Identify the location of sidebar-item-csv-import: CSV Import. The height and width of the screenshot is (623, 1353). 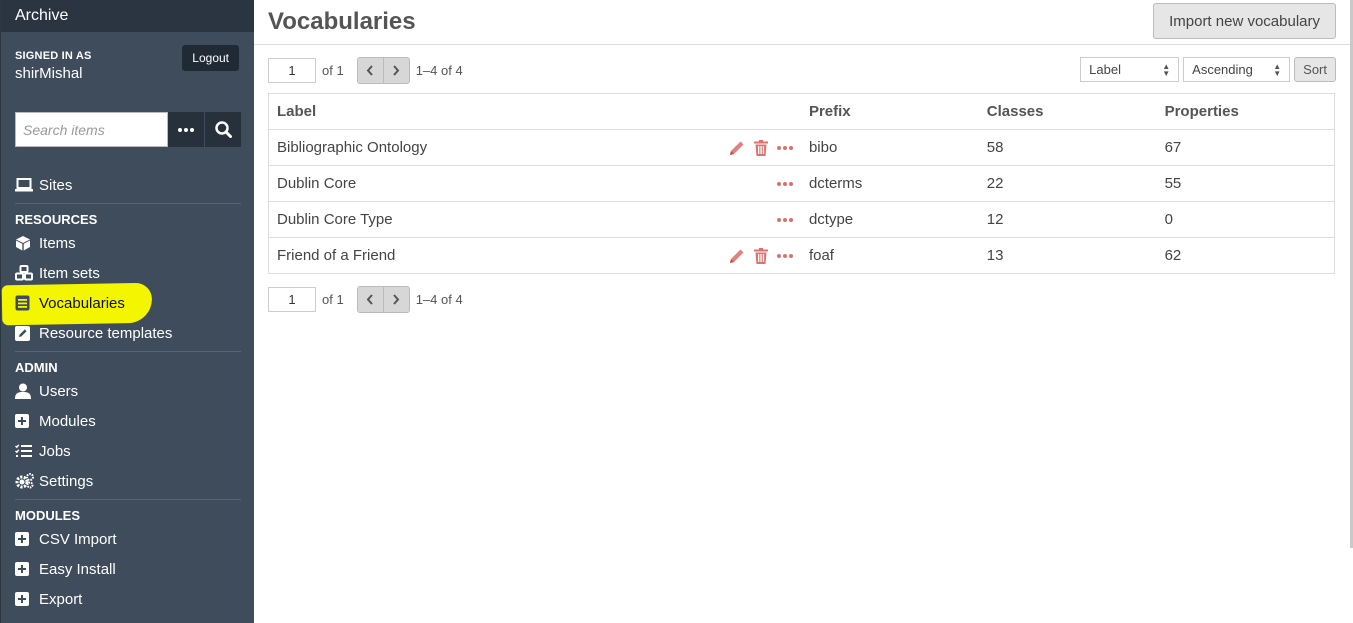
(128, 539).